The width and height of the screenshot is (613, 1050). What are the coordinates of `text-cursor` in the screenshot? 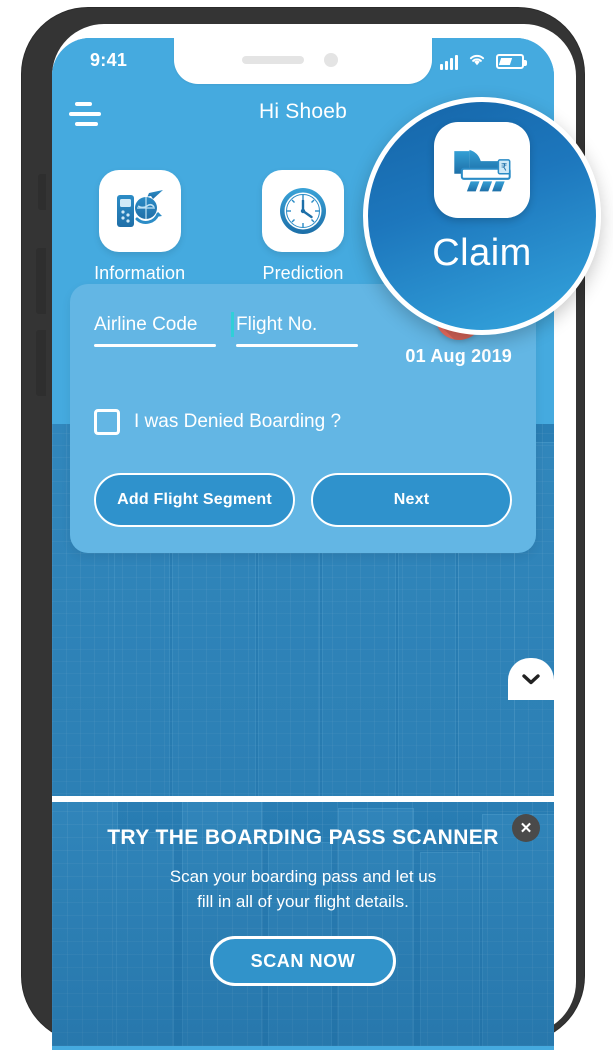 It's located at (232, 324).